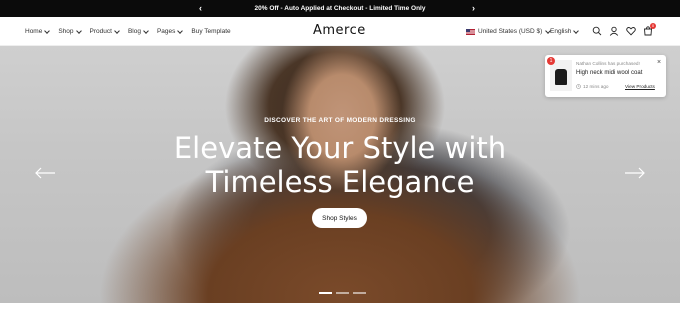 The width and height of the screenshot is (680, 322). What do you see at coordinates (340, 148) in the screenshot?
I see `hero-title-line-1: Elevate Your Style with` at bounding box center [340, 148].